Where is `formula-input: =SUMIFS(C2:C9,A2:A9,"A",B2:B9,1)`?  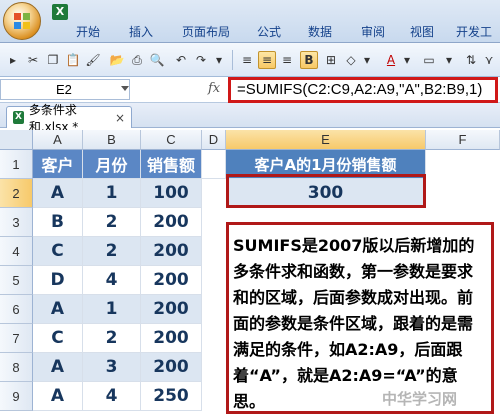 formula-input: =SUMIFS(C2:C9,A2:A9,"A",B2:B9,1) is located at coordinates (363, 90).